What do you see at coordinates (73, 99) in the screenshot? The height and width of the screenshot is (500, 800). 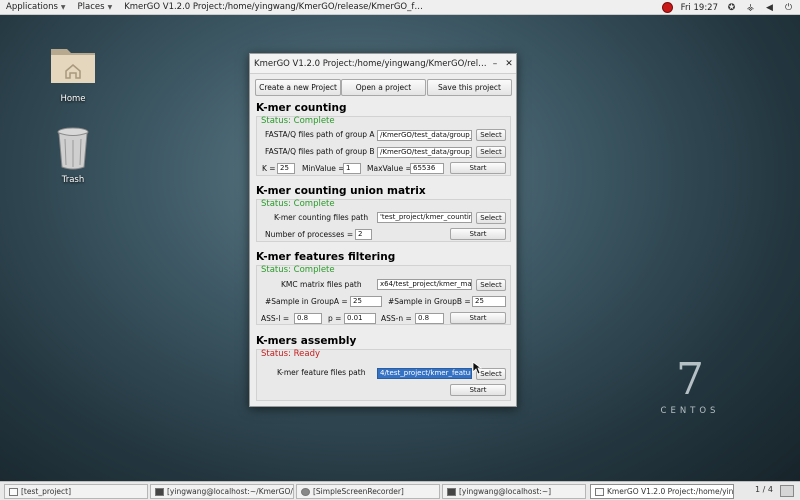 I see `home-label: Home` at bounding box center [73, 99].